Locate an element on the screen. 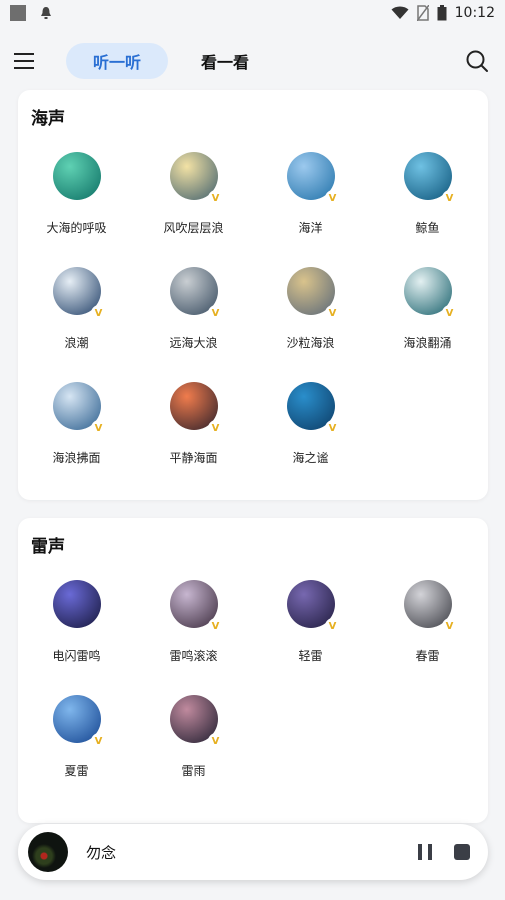 Image resolution: width=505 pixels, height=900 pixels. sound-item: V 海之谧 is located at coordinates (310, 424).